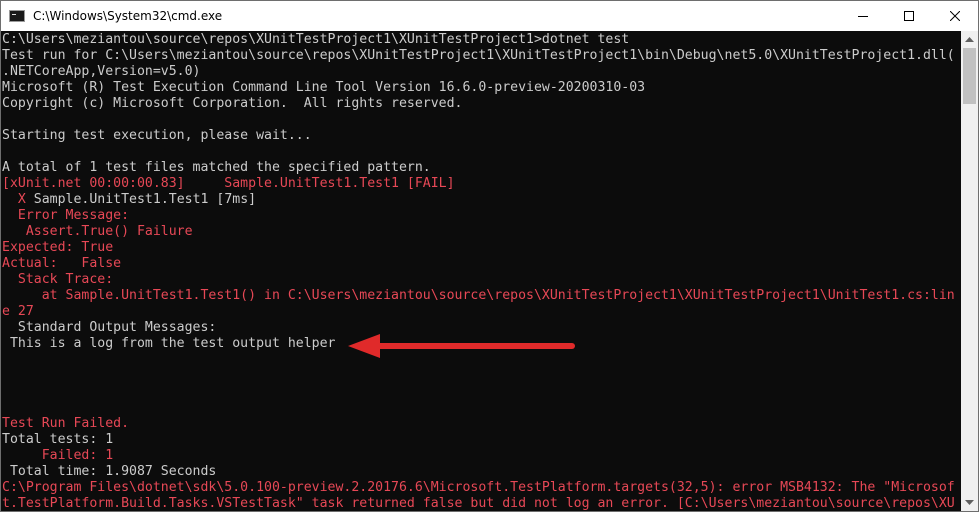  Describe the element at coordinates (58, 279) in the screenshot. I see `console-line: Stack Trace:` at that location.